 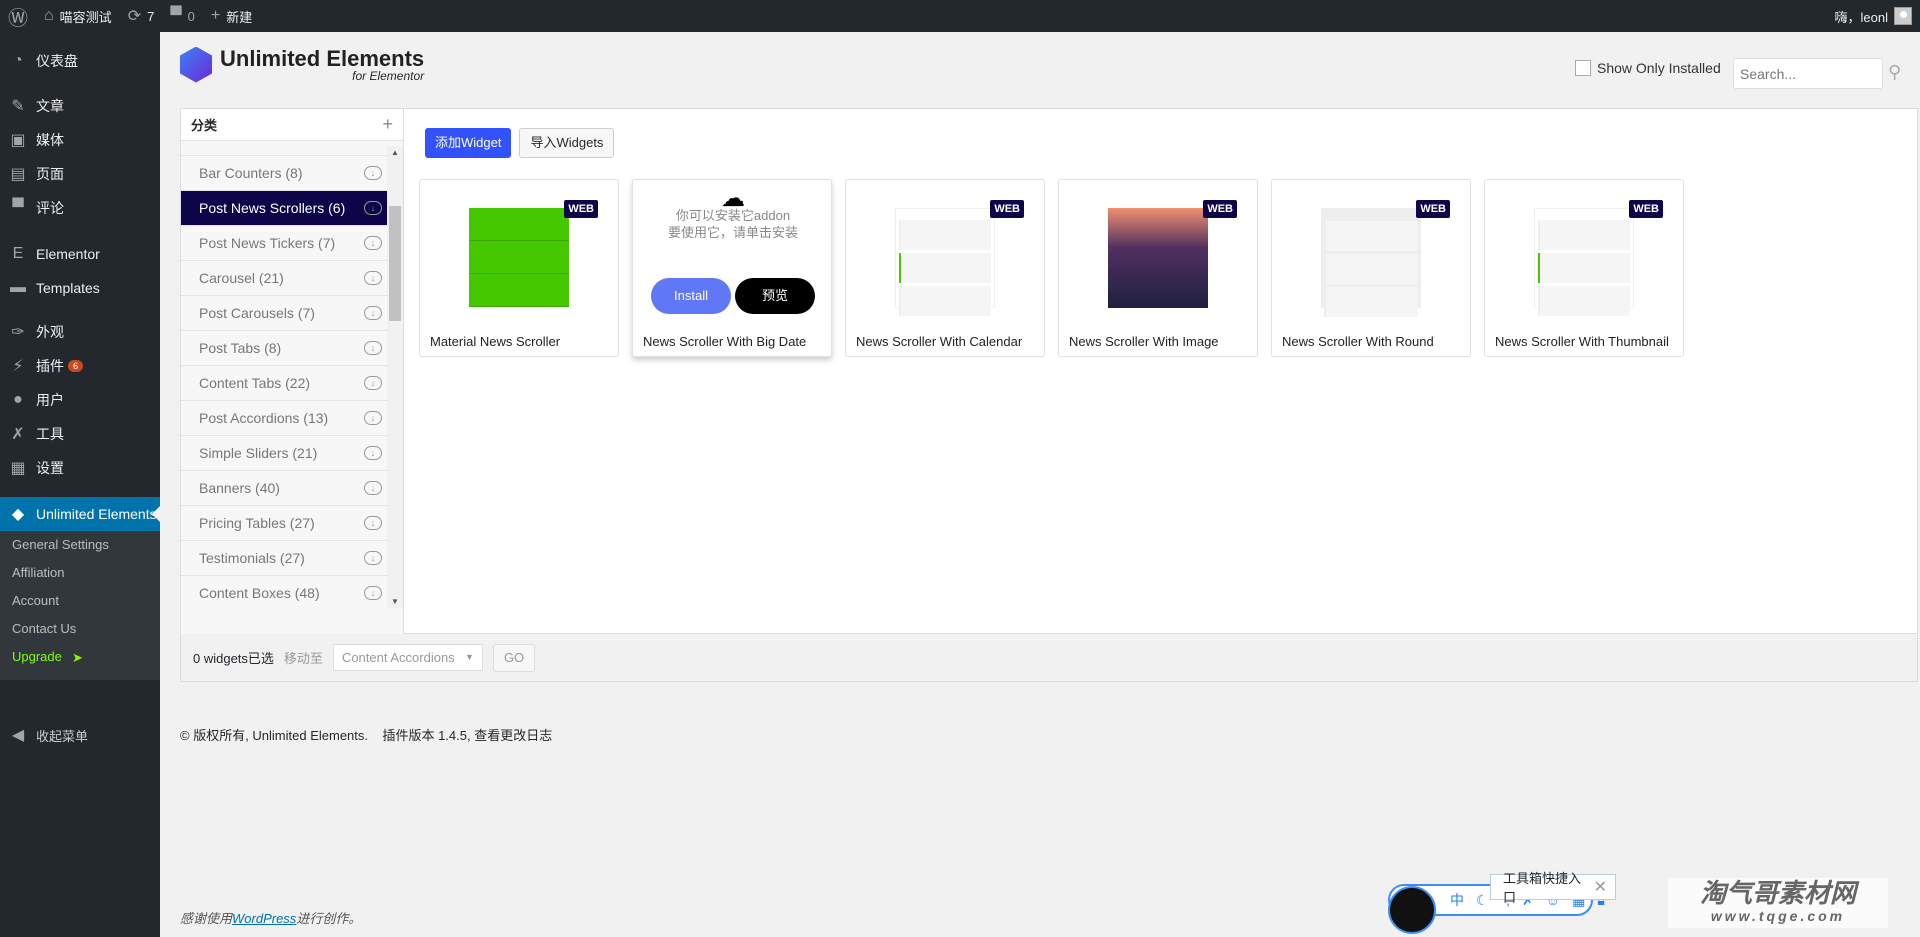 I want to click on sidebar-item-媒体: ▣ 媒体, so click(x=80, y=140).